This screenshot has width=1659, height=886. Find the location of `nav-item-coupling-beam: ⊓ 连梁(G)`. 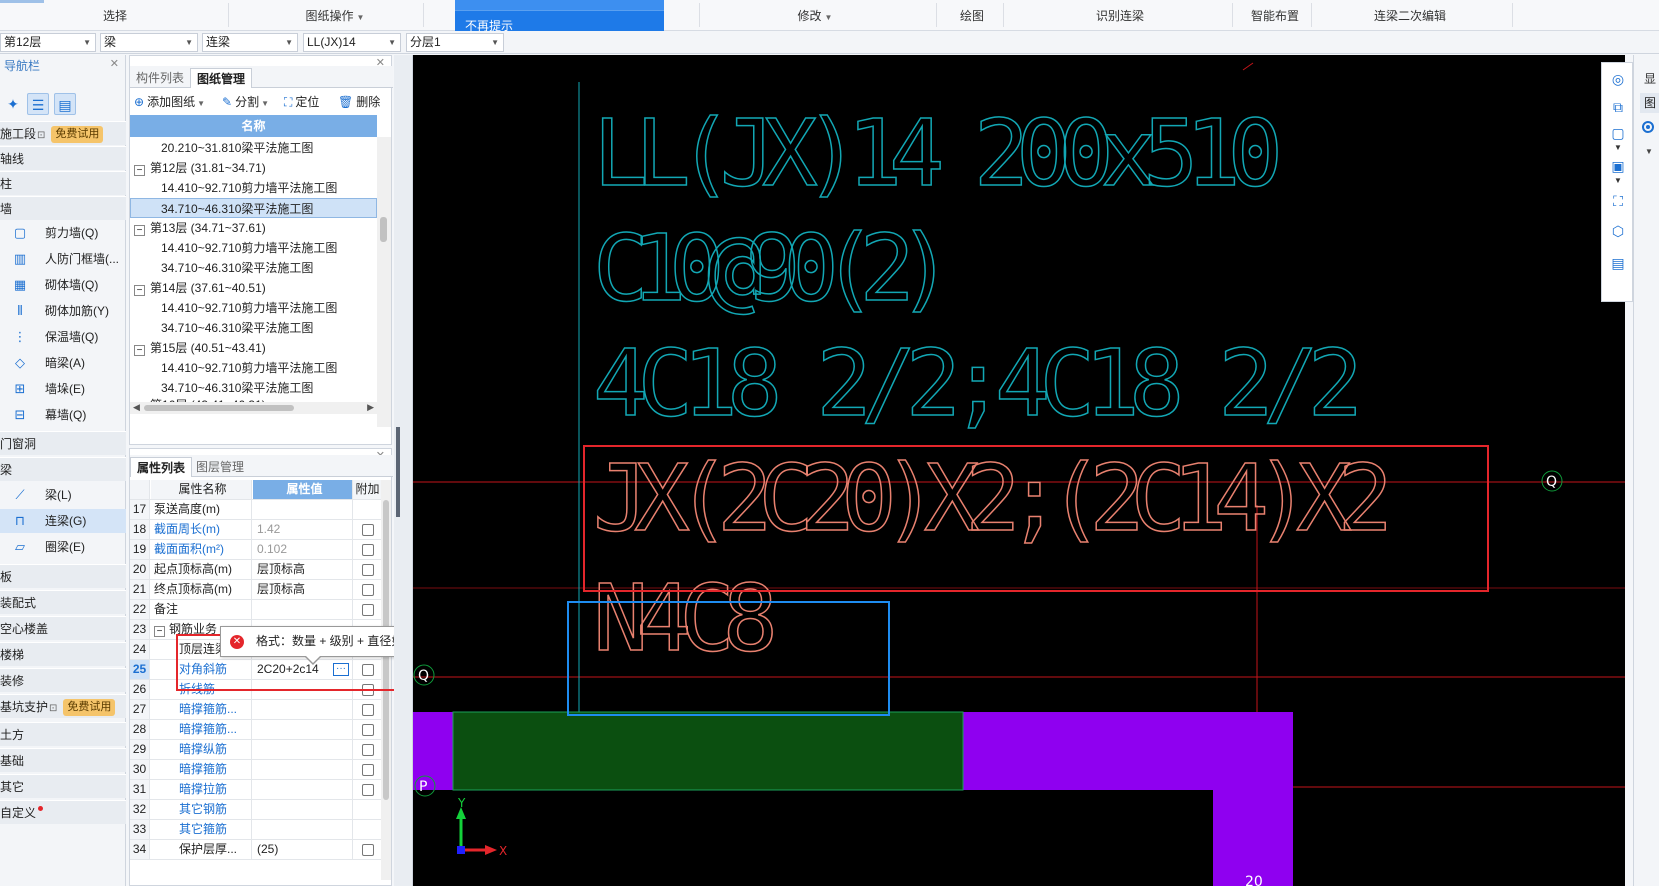

nav-item-coupling-beam: ⊓ 连梁(G) is located at coordinates (63, 521).